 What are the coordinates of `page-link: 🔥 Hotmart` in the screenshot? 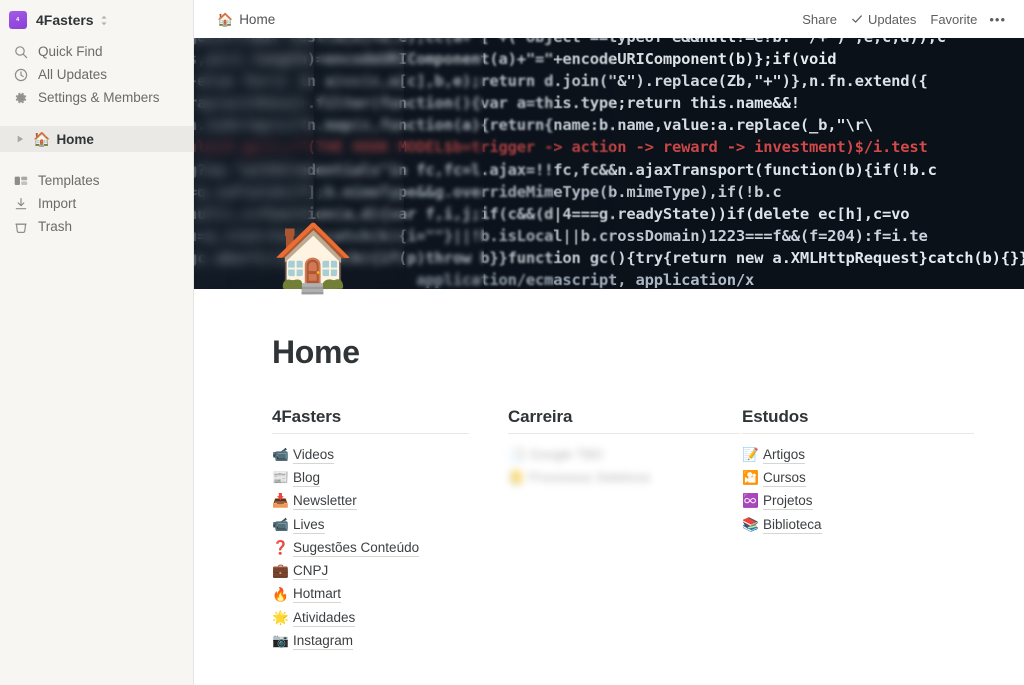 It's located at (389, 594).